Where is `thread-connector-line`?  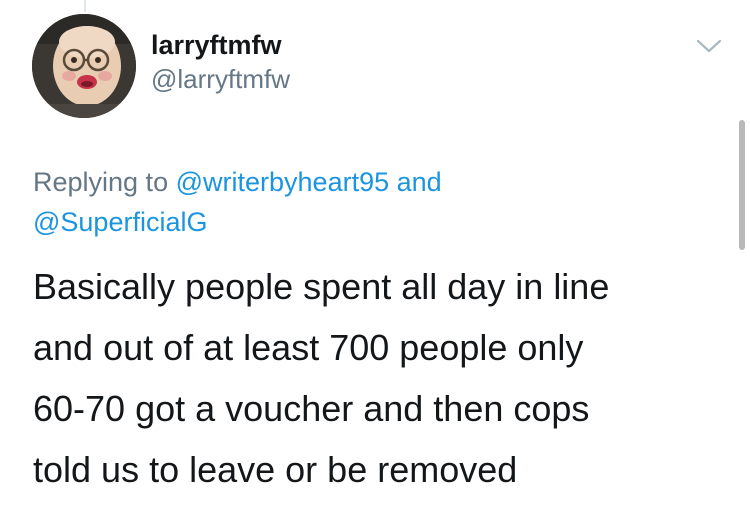
thread-connector-line is located at coordinates (85, 6).